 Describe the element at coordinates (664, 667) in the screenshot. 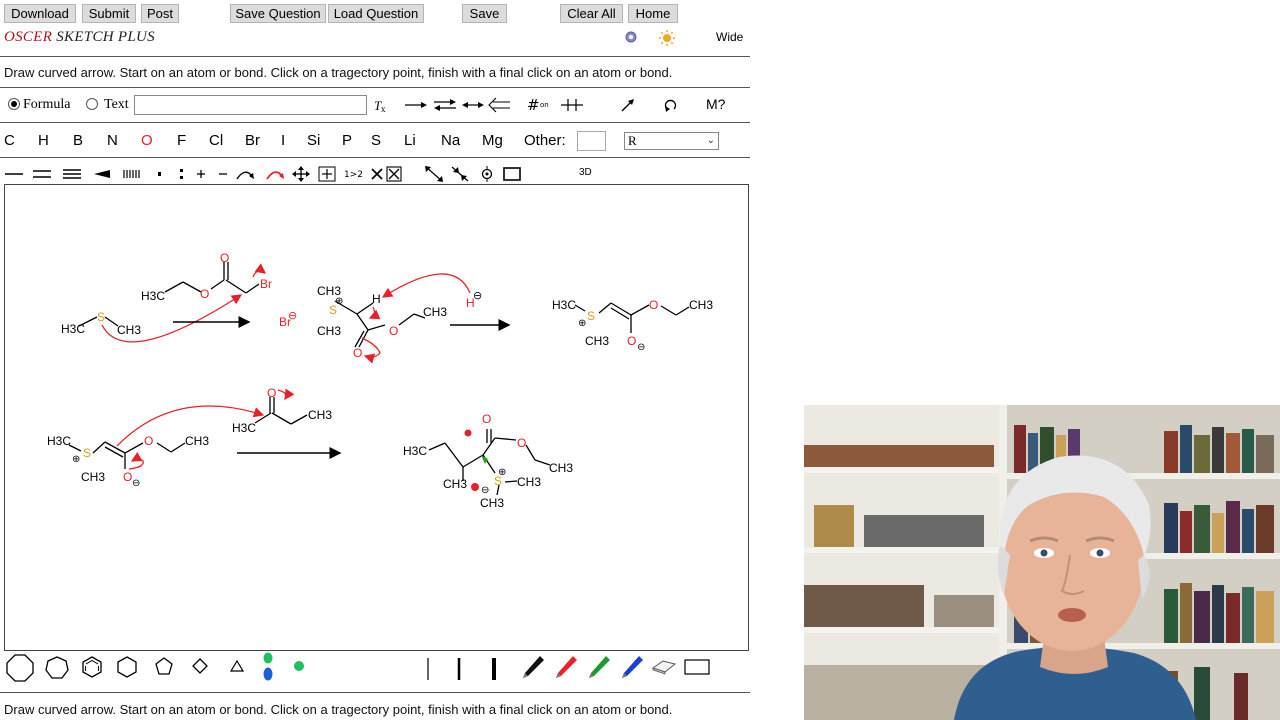

I see `eraser-icon` at that location.